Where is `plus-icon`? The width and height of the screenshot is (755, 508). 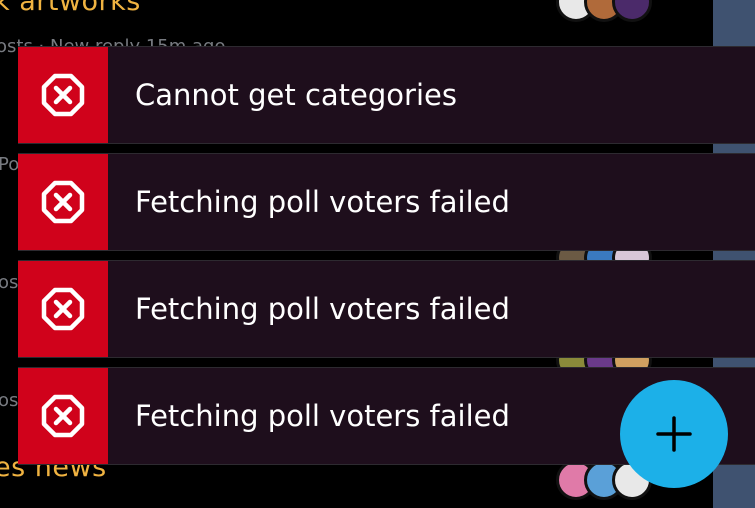 plus-icon is located at coordinates (674, 434).